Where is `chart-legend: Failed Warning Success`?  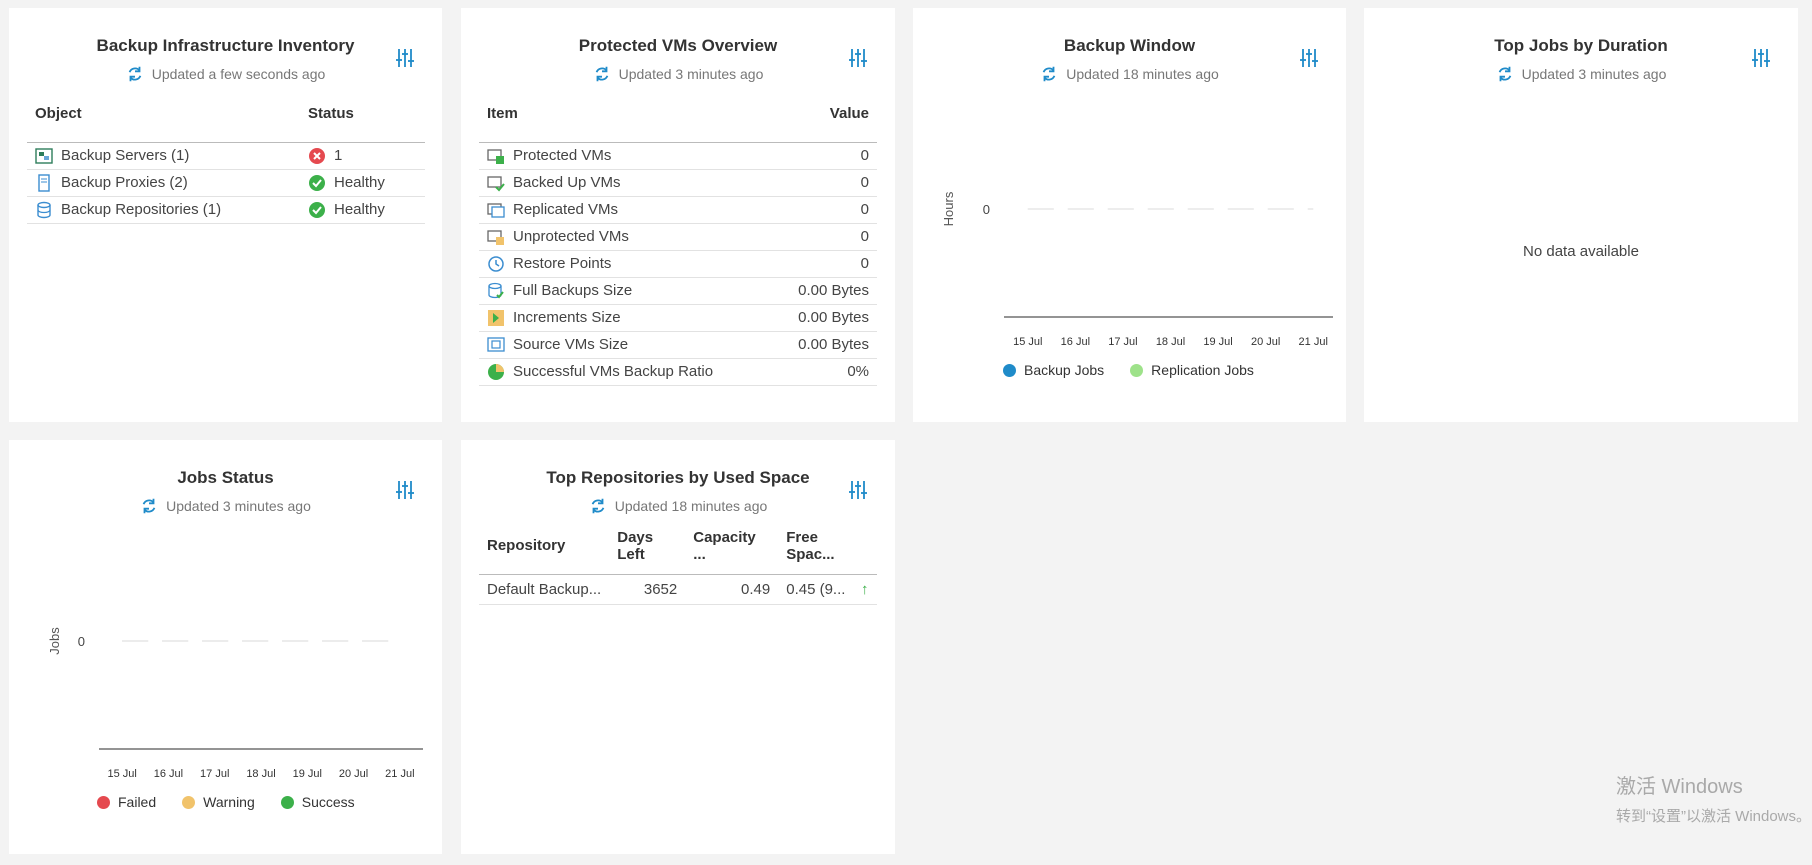
chart-legend: Failed Warning Success is located at coordinates (226, 802).